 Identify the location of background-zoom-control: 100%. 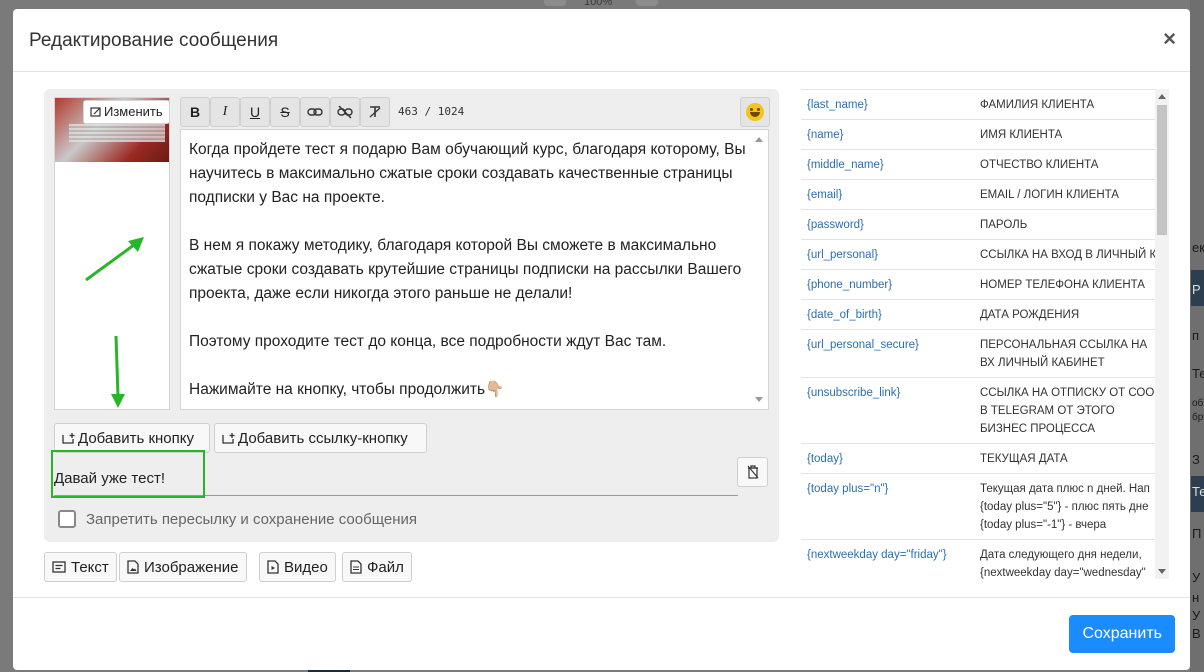
(602, 4).